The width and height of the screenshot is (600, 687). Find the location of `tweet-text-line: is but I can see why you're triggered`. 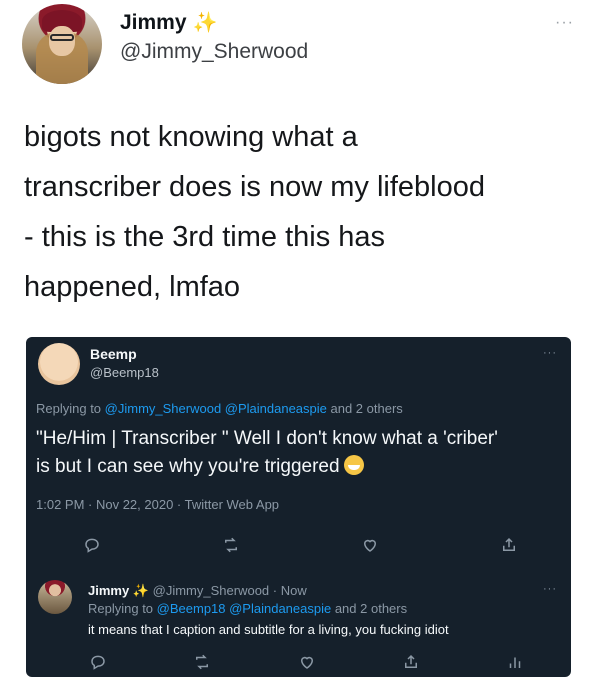

tweet-text-line: is but I can see why you're triggered is located at coordinates (188, 466).